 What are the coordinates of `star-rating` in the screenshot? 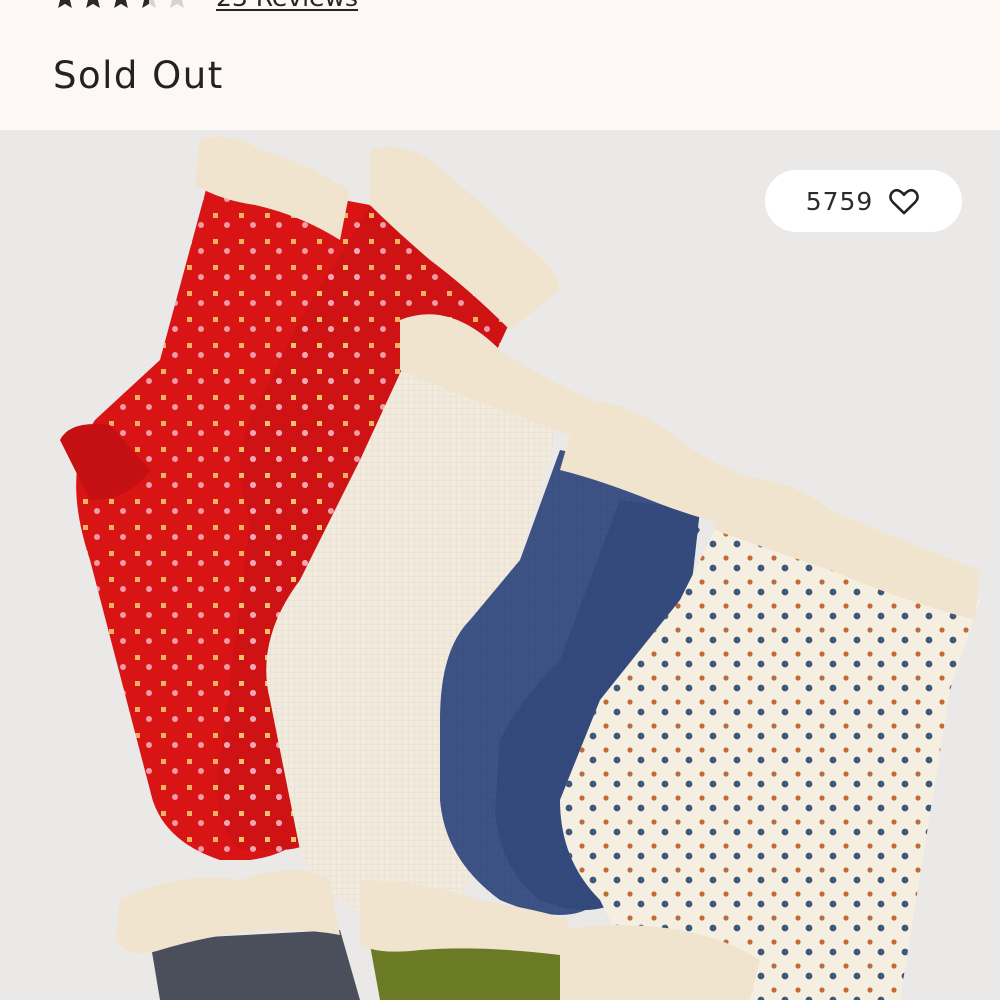 It's located at (121, 5).